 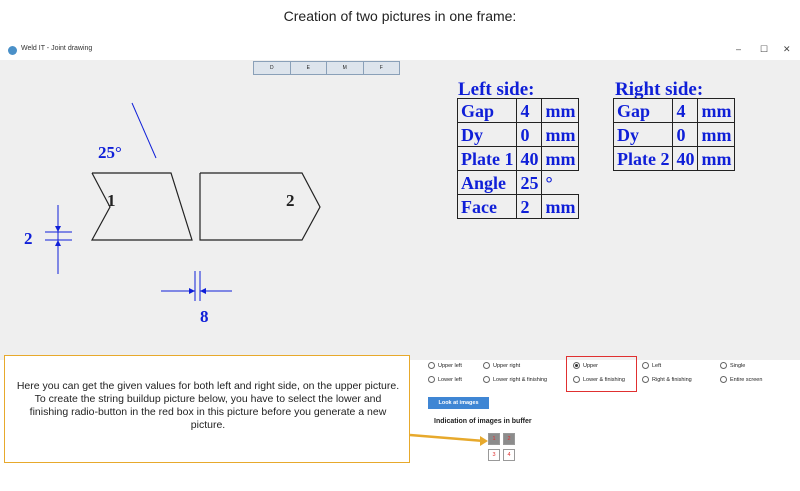 I want to click on param-value: 2, so click(x=529, y=206).